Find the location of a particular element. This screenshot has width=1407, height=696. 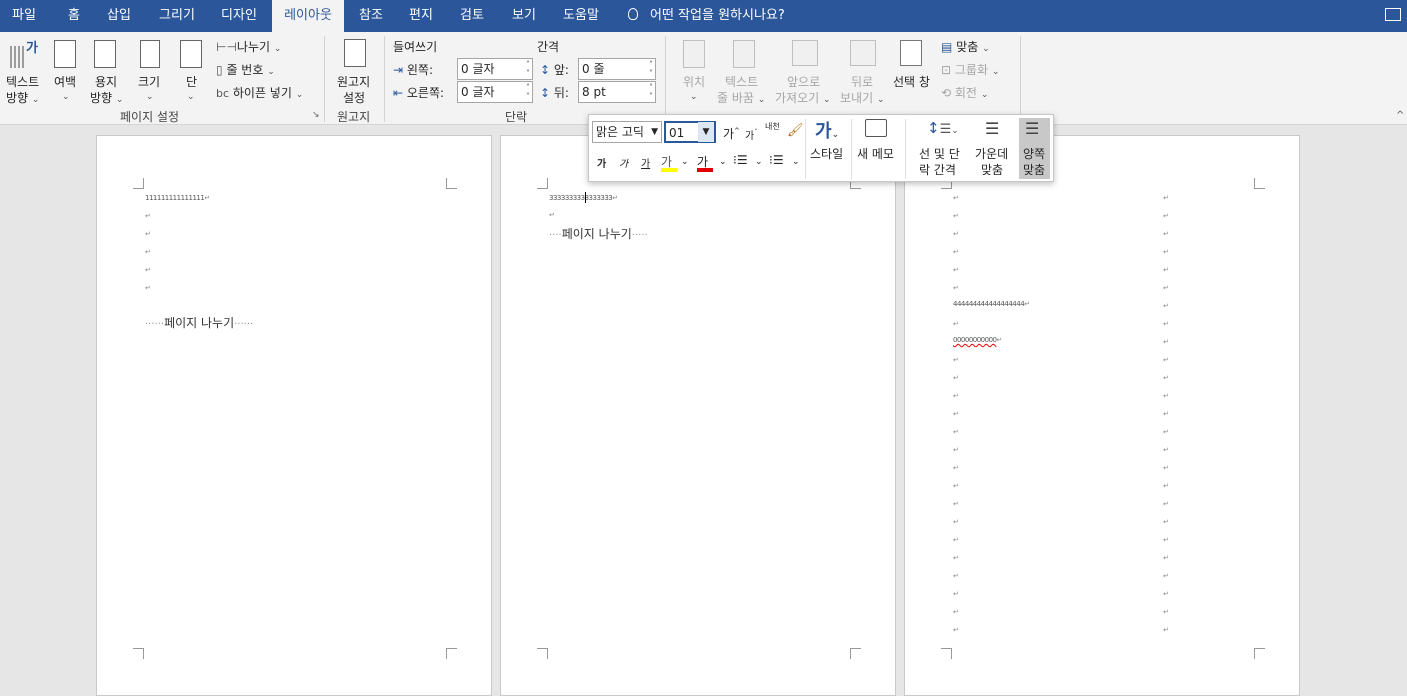

margins-dropdown-icon: ⌄ is located at coordinates (66, 95).